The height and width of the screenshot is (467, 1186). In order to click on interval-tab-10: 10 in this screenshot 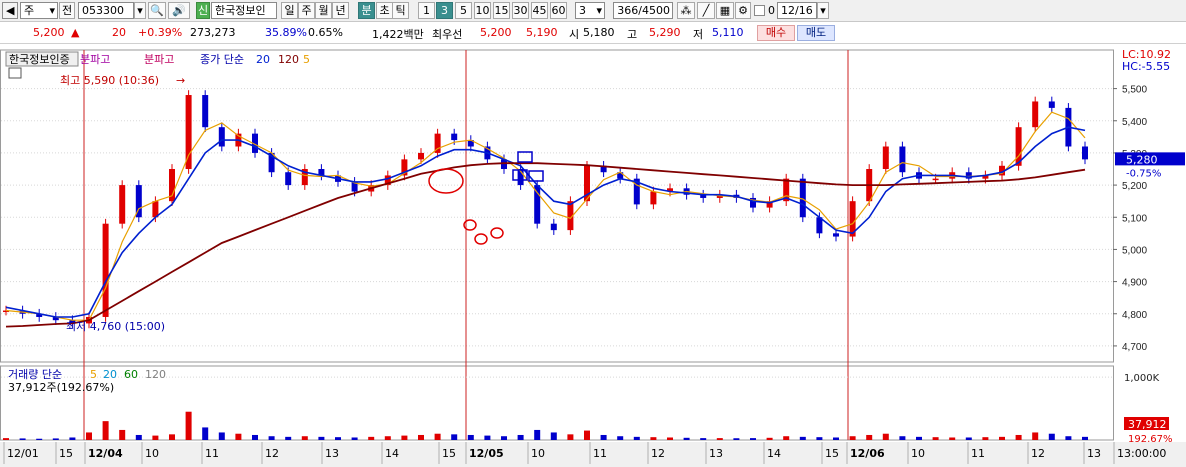, I will do `click(482, 10)`.